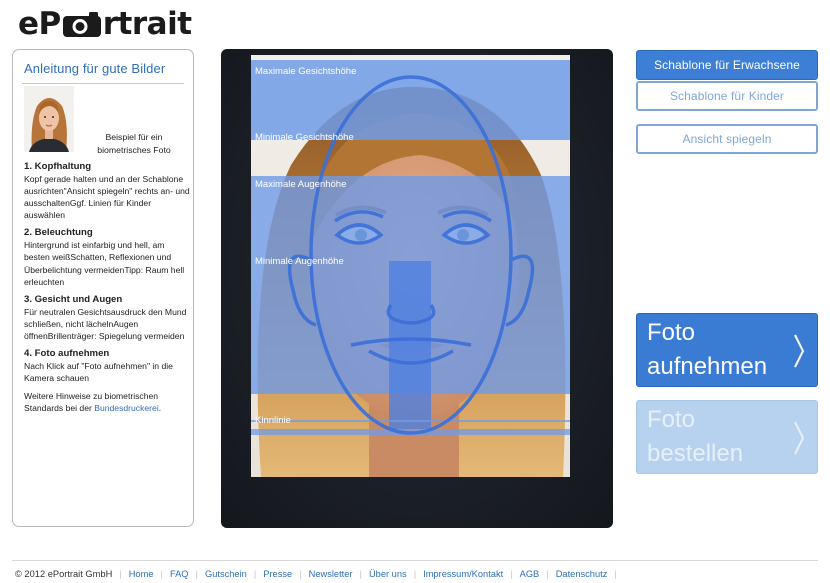 The image size is (830, 583). What do you see at coordinates (707, 366) in the screenshot?
I see `take-photo-label-line2: aufnehmen` at bounding box center [707, 366].